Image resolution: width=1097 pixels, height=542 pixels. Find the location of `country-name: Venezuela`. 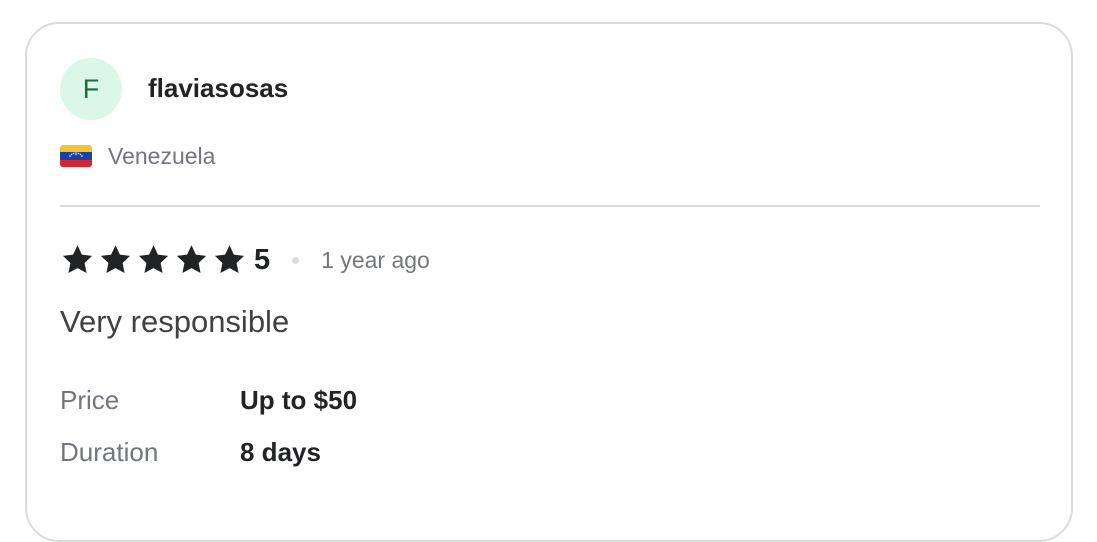

country-name: Venezuela is located at coordinates (162, 155).